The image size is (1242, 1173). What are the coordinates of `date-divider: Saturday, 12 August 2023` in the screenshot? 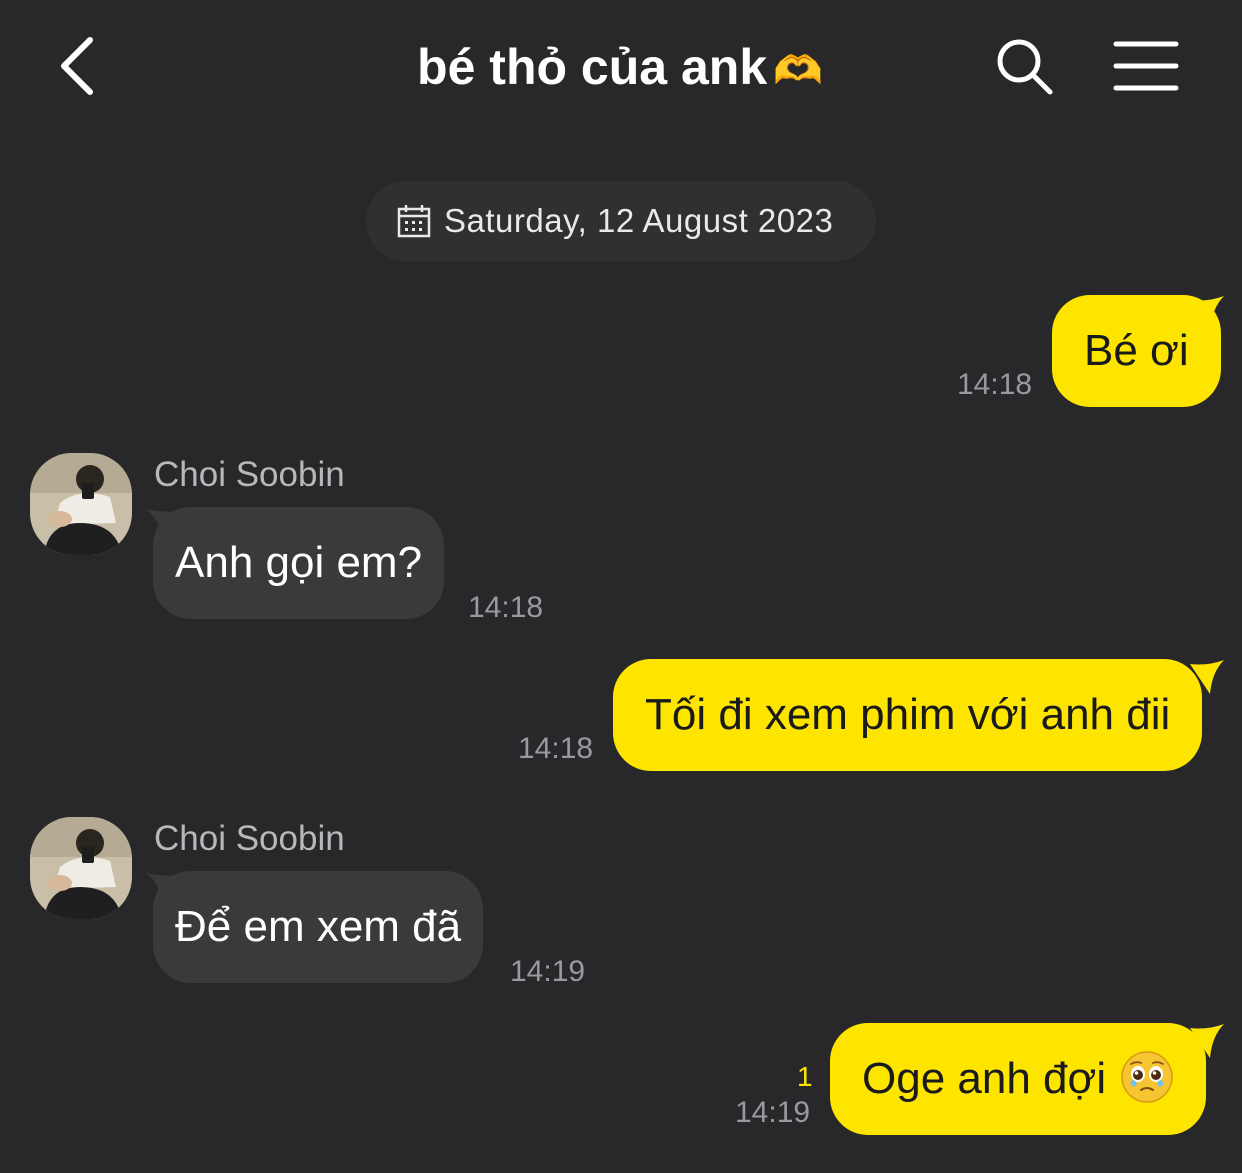 It's located at (621, 221).